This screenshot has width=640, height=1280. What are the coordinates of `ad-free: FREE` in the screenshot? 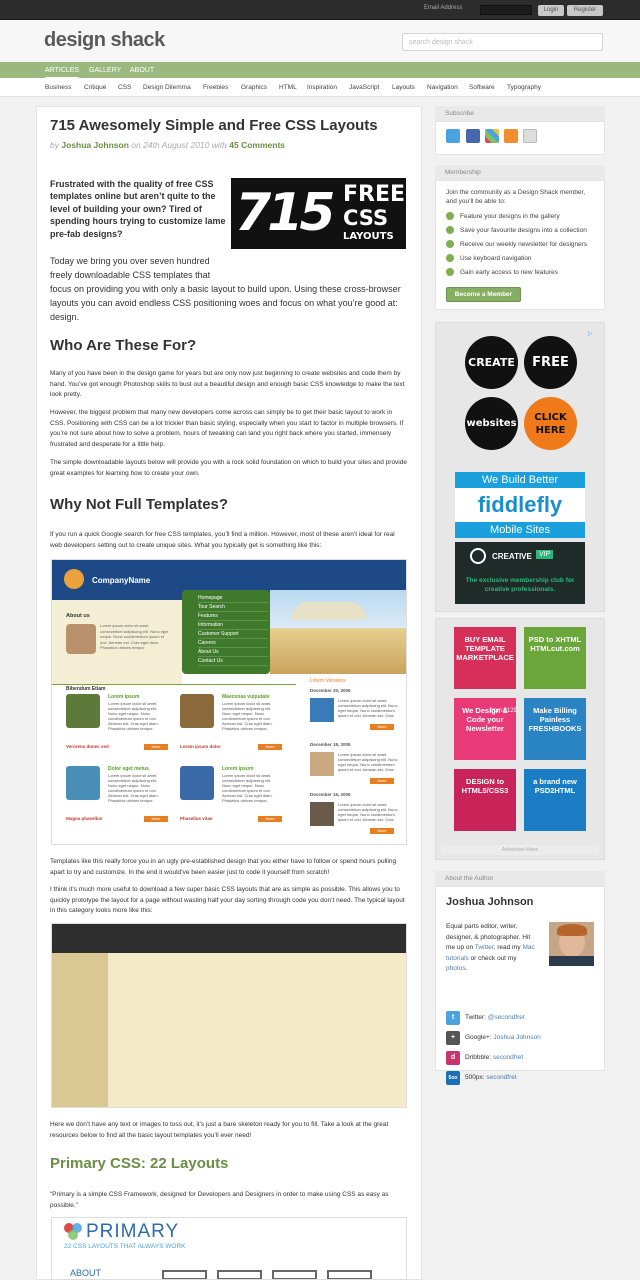 It's located at (550, 362).